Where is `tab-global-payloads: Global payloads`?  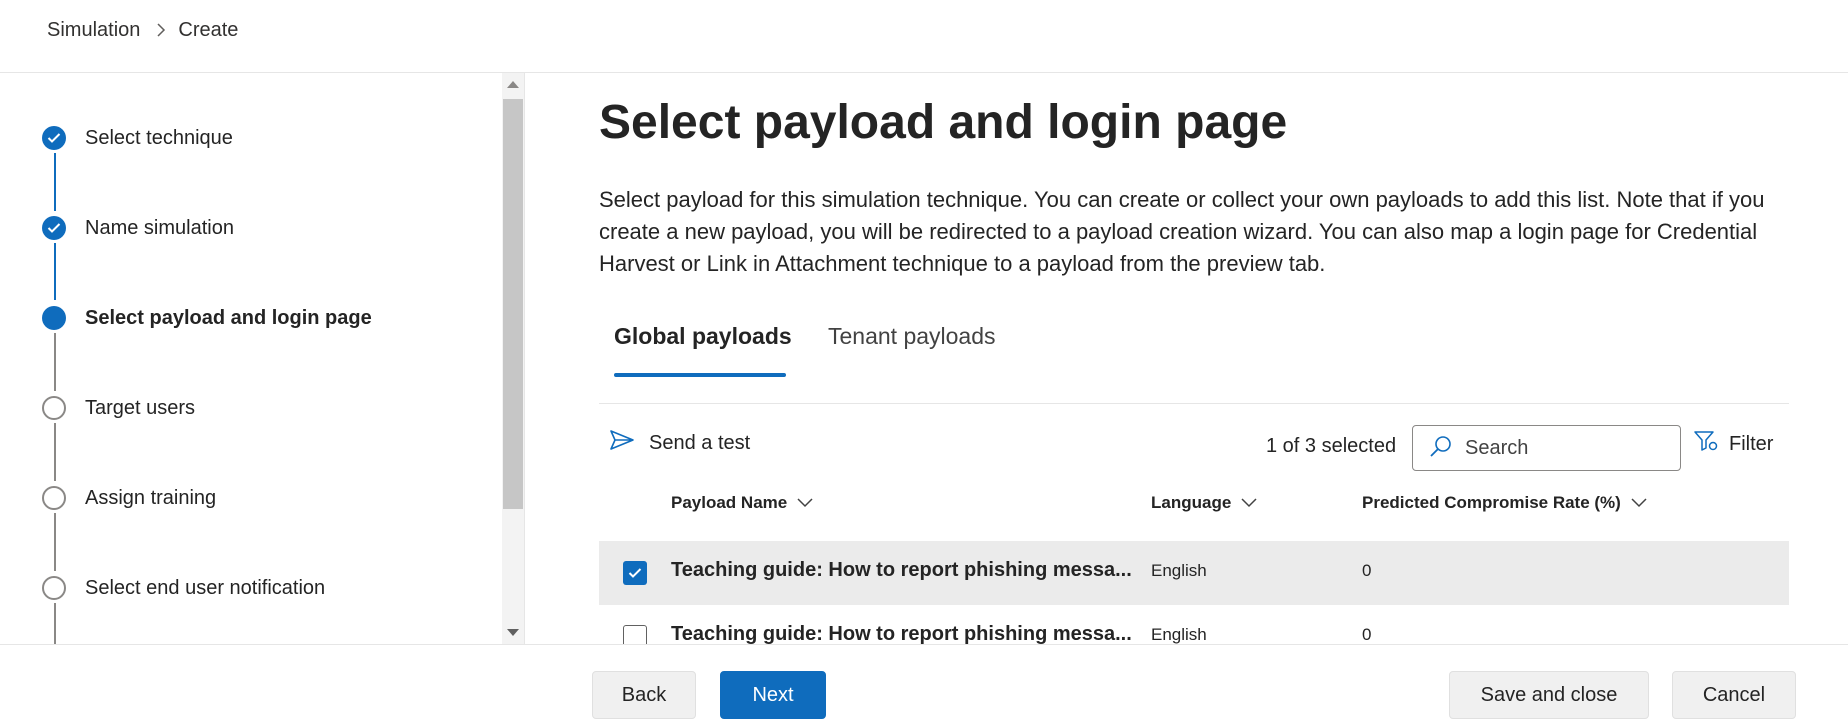 tab-global-payloads: Global payloads is located at coordinates (703, 336).